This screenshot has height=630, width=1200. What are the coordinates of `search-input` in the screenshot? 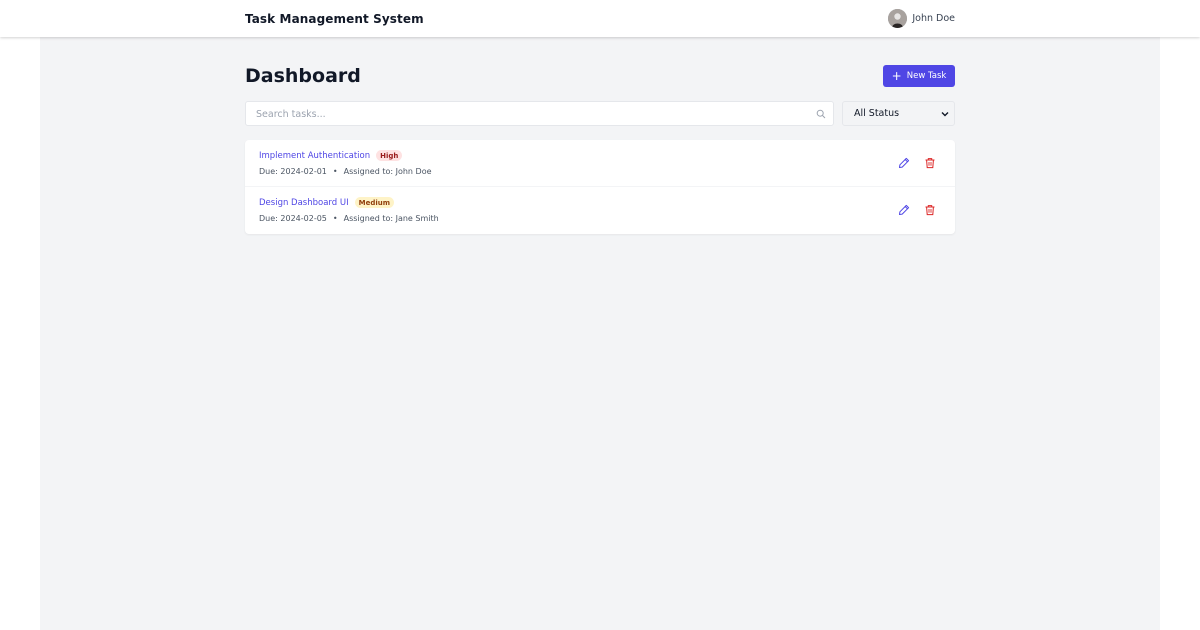 It's located at (539, 114).